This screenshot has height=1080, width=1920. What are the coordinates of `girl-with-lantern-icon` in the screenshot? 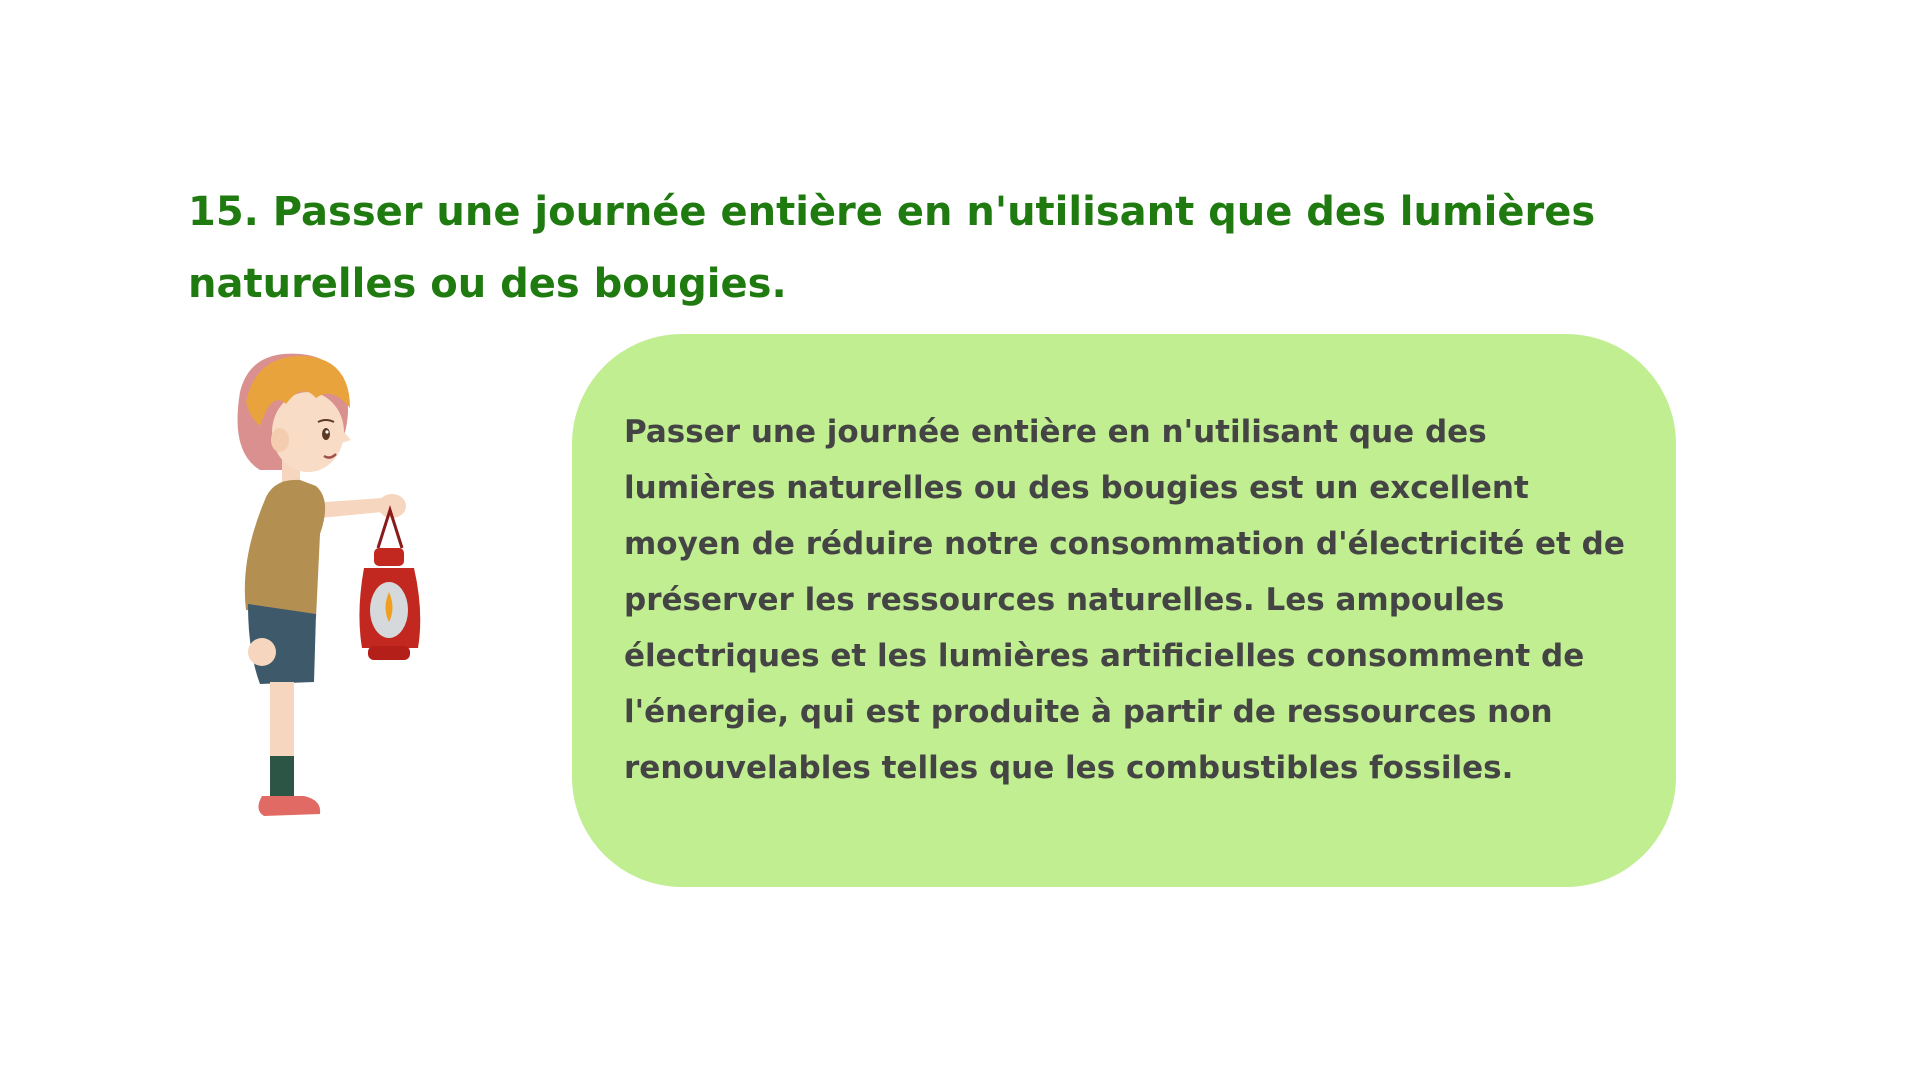 It's located at (329, 584).